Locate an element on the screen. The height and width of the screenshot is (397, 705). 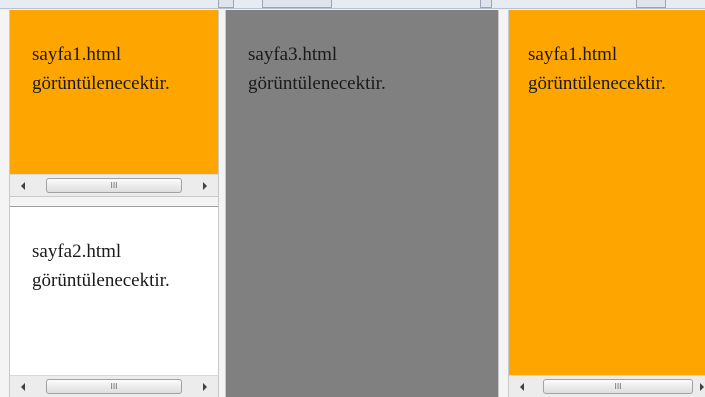
page-filename: sayfa2.html is located at coordinates (77, 251).